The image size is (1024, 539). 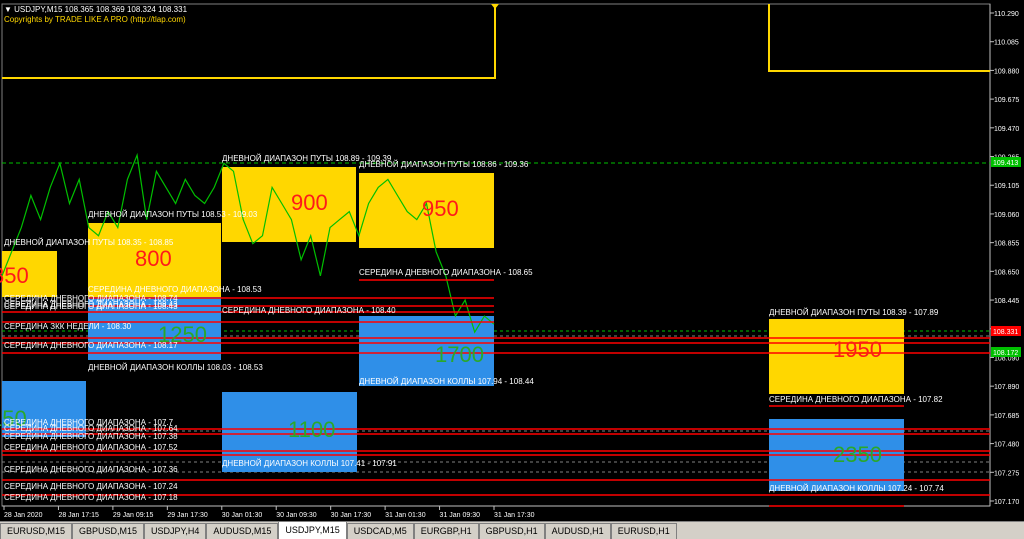 I want to click on midpoint-label: СЕРЕДИНА ДНЕВНОГО ДИАПАЗОНА - 107.24, so click(x=91, y=486).